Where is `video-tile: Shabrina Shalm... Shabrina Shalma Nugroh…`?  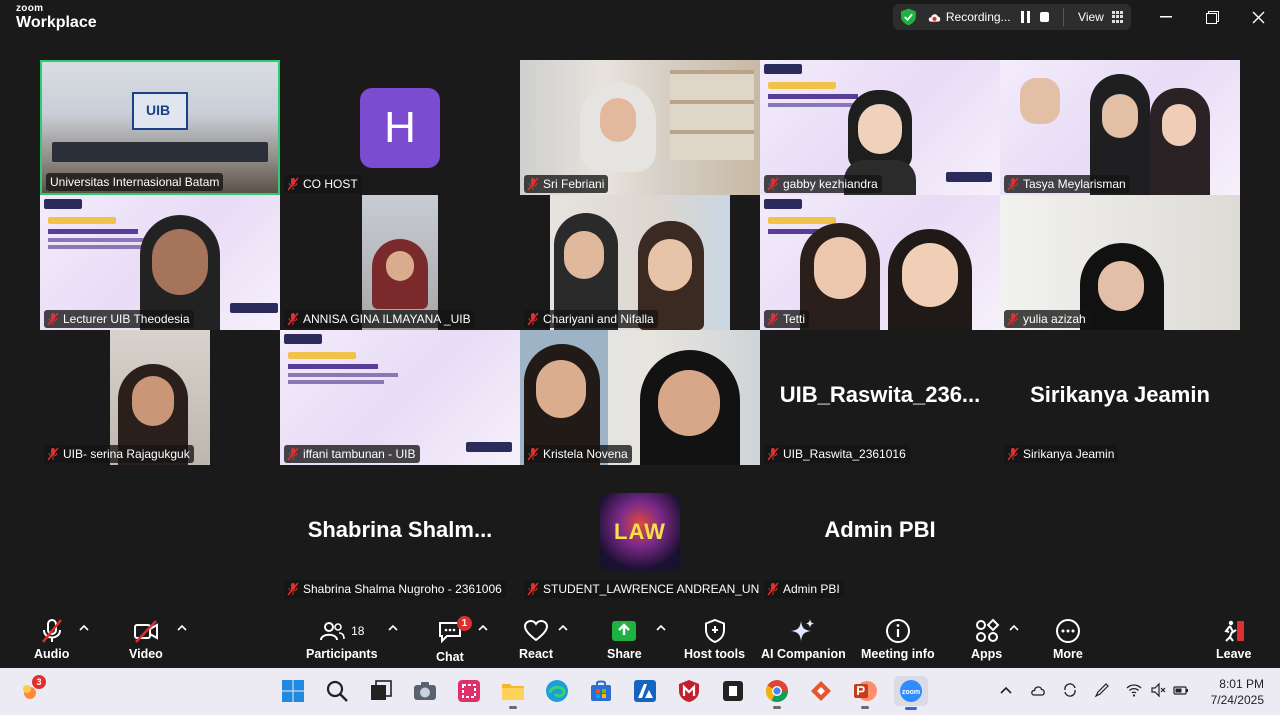 video-tile: Shabrina Shalm... Shabrina Shalma Nugroh… is located at coordinates (400, 532).